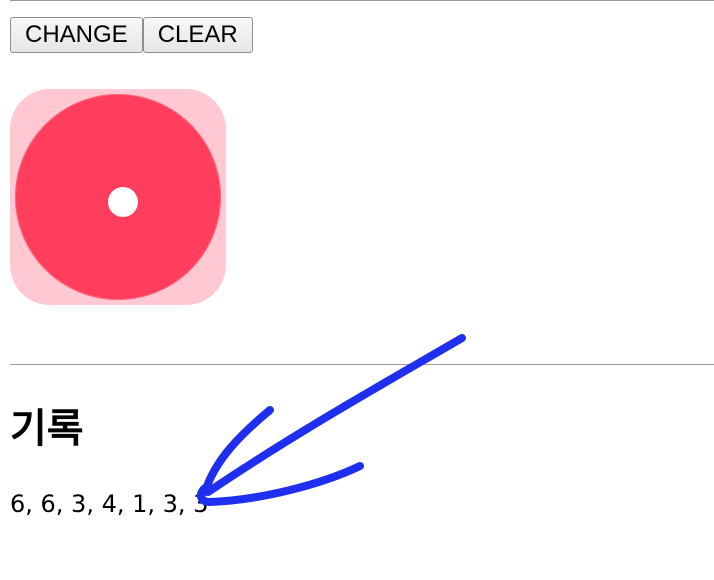 The height and width of the screenshot is (580, 714). I want to click on toolbar: CHANGE CLEAR, so click(131, 35).